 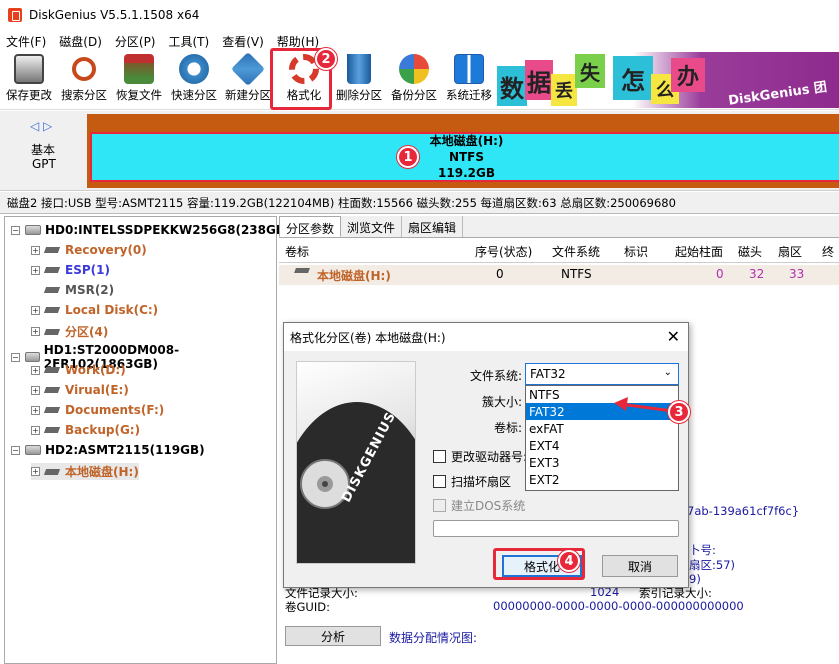 What do you see at coordinates (298, 41) in the screenshot?
I see `menu-help: 帮助(H)` at bounding box center [298, 41].